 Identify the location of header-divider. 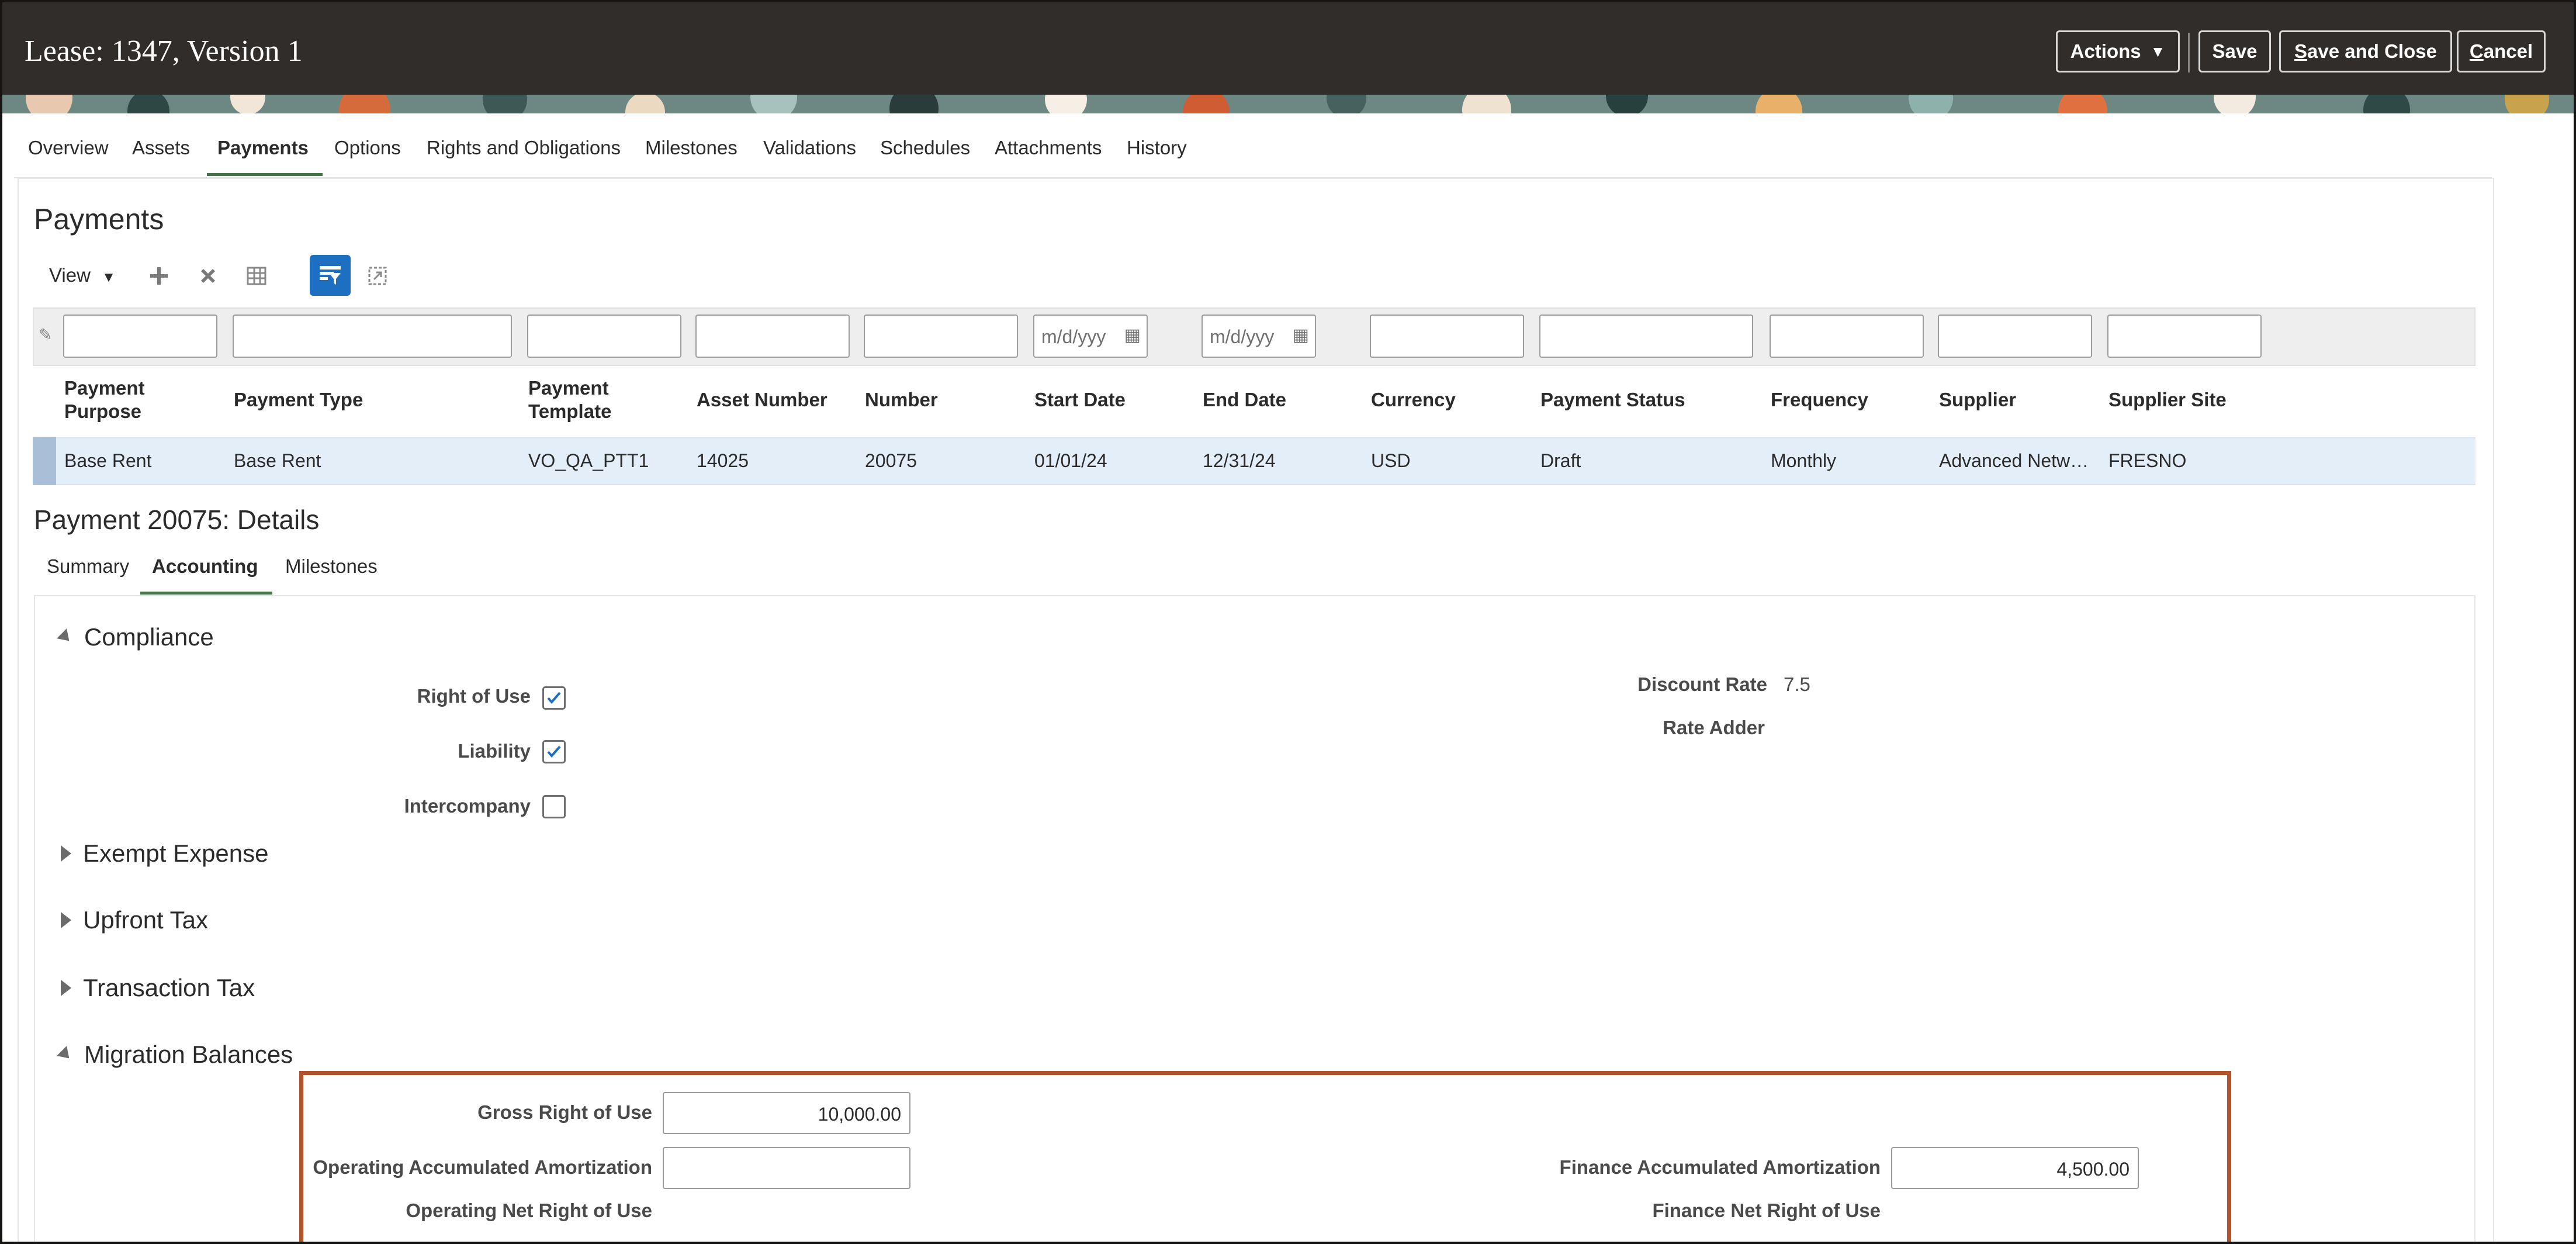
(2189, 52).